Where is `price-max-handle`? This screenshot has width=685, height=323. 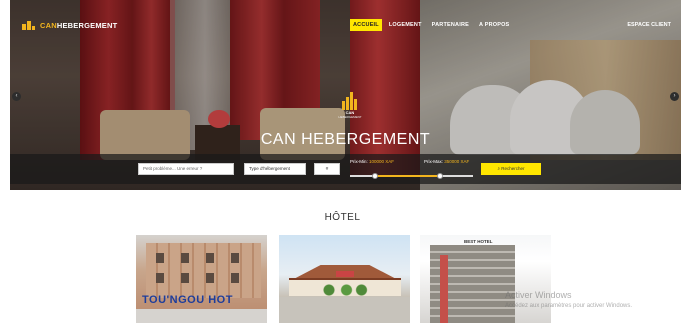 price-max-handle is located at coordinates (440, 176).